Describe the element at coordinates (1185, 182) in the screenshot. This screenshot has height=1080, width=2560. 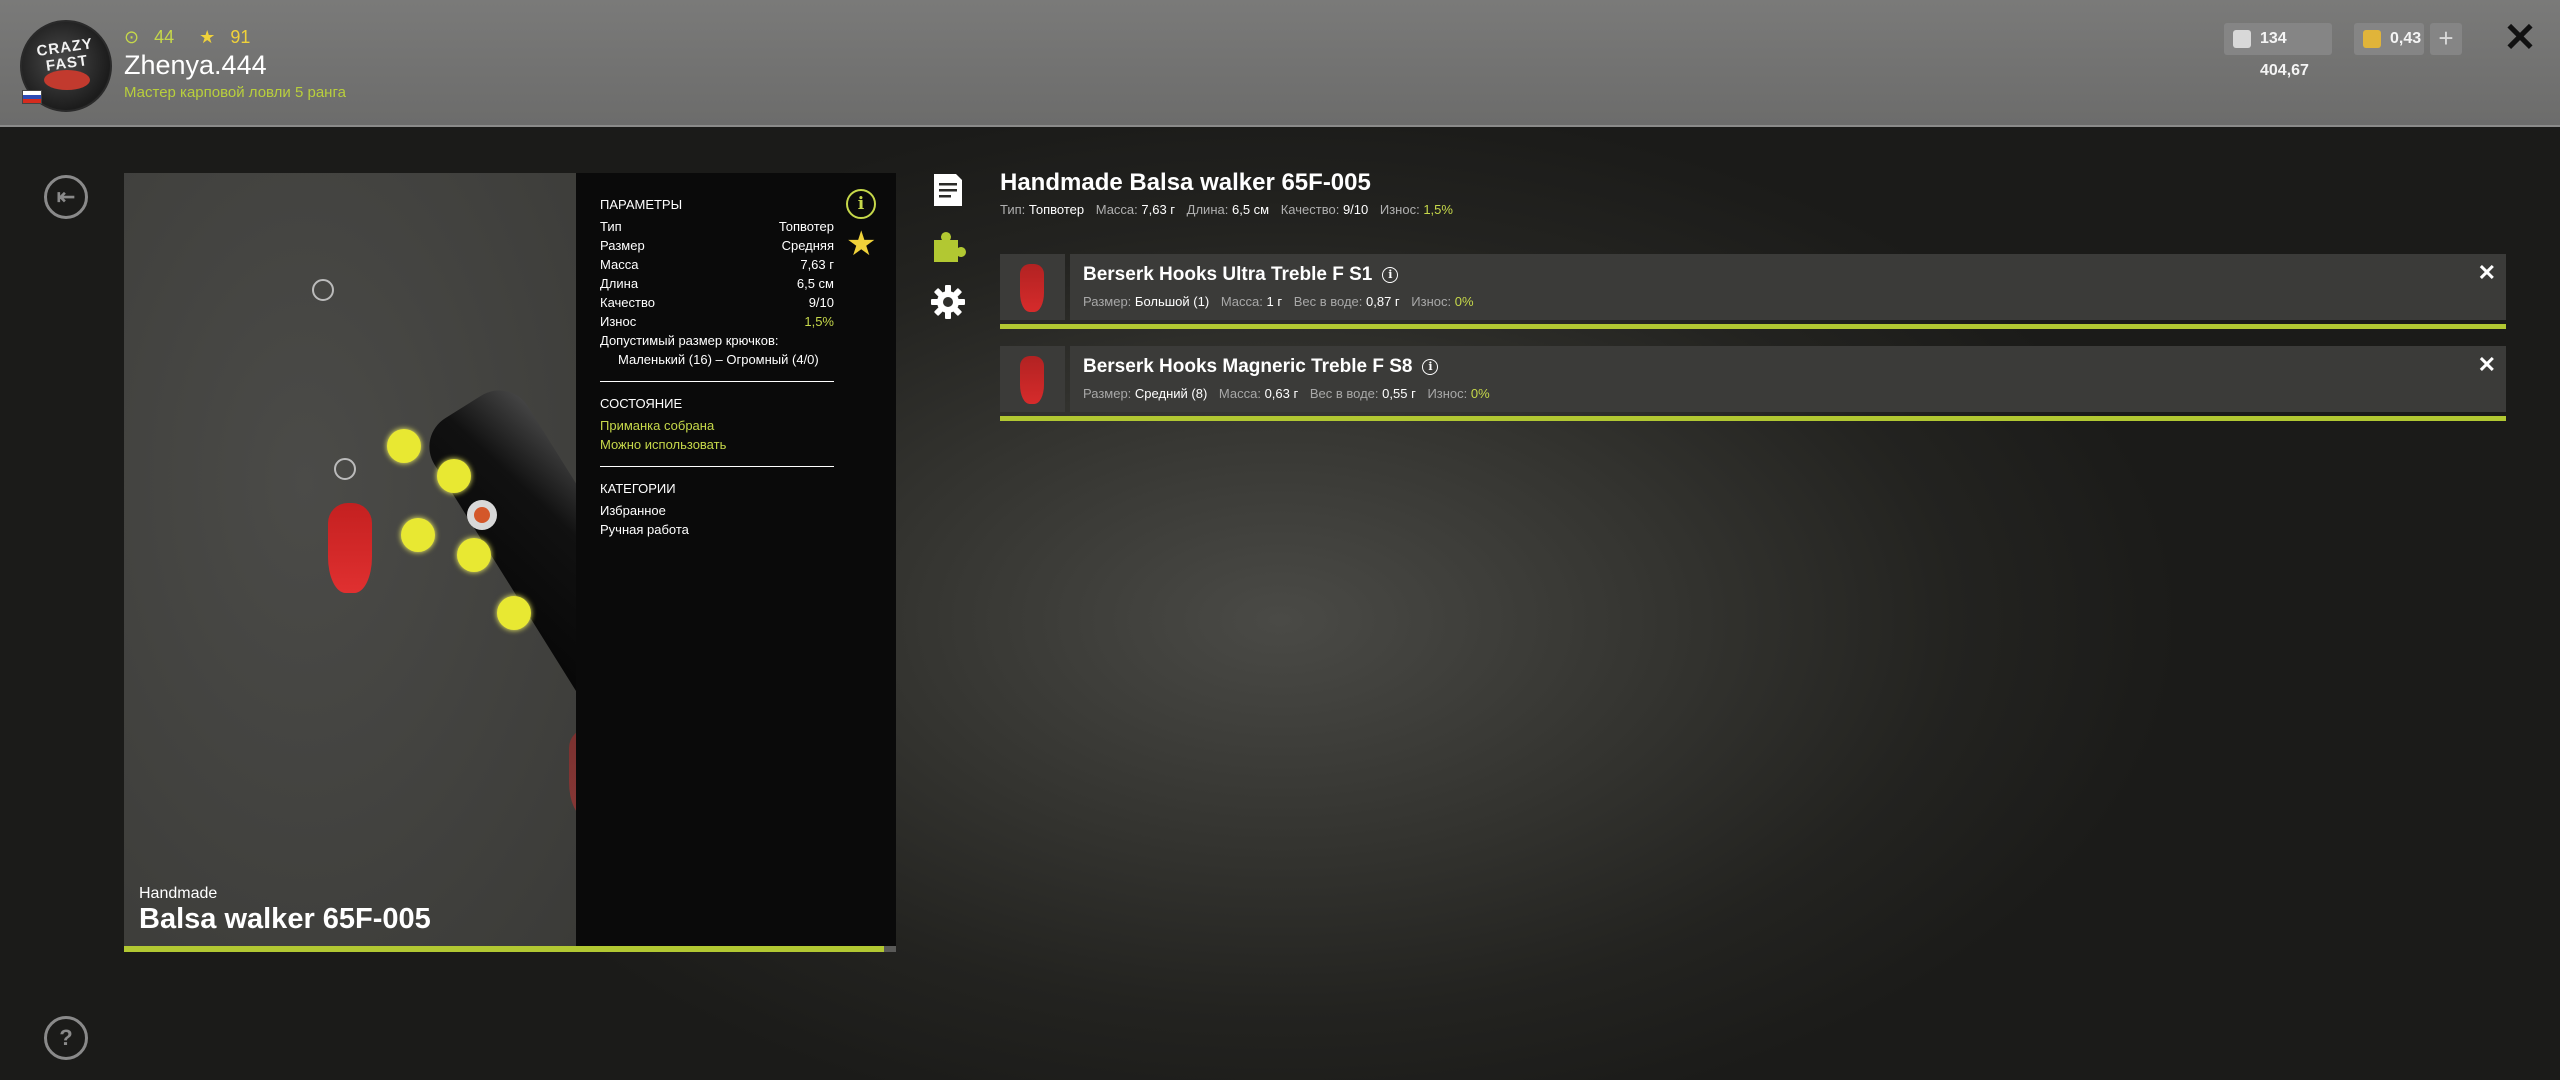
I see `item-title: Handmade Balsa walker 65F-005` at that location.